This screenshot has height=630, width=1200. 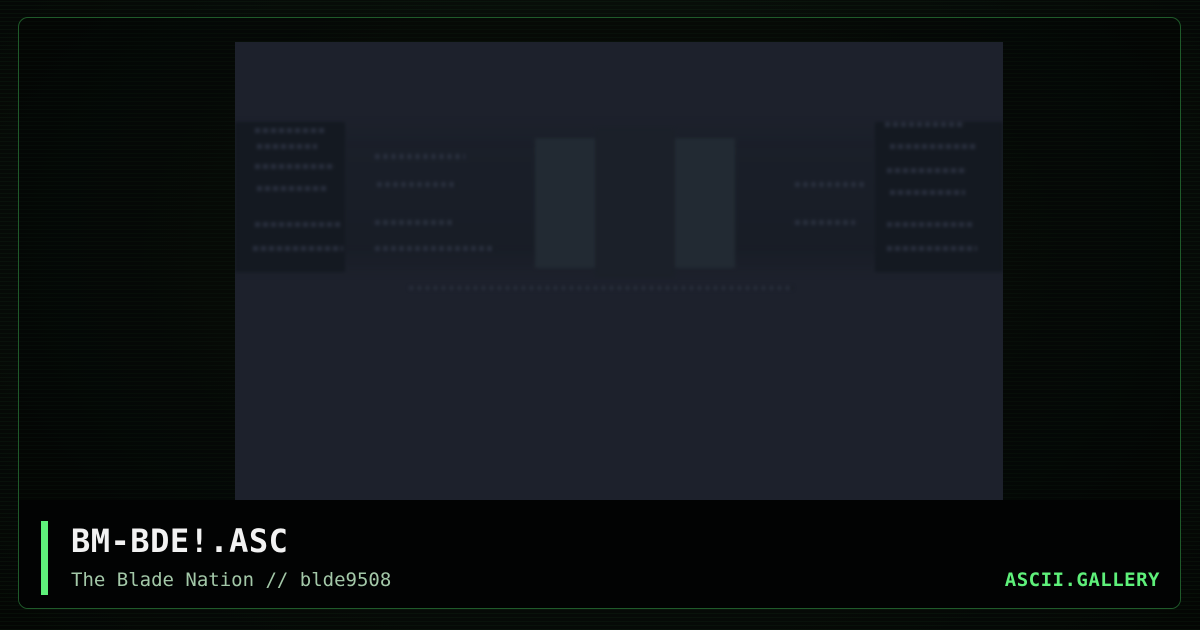 I want to click on site-brand-link: ASCII.GALLERY, so click(x=1082, y=580).